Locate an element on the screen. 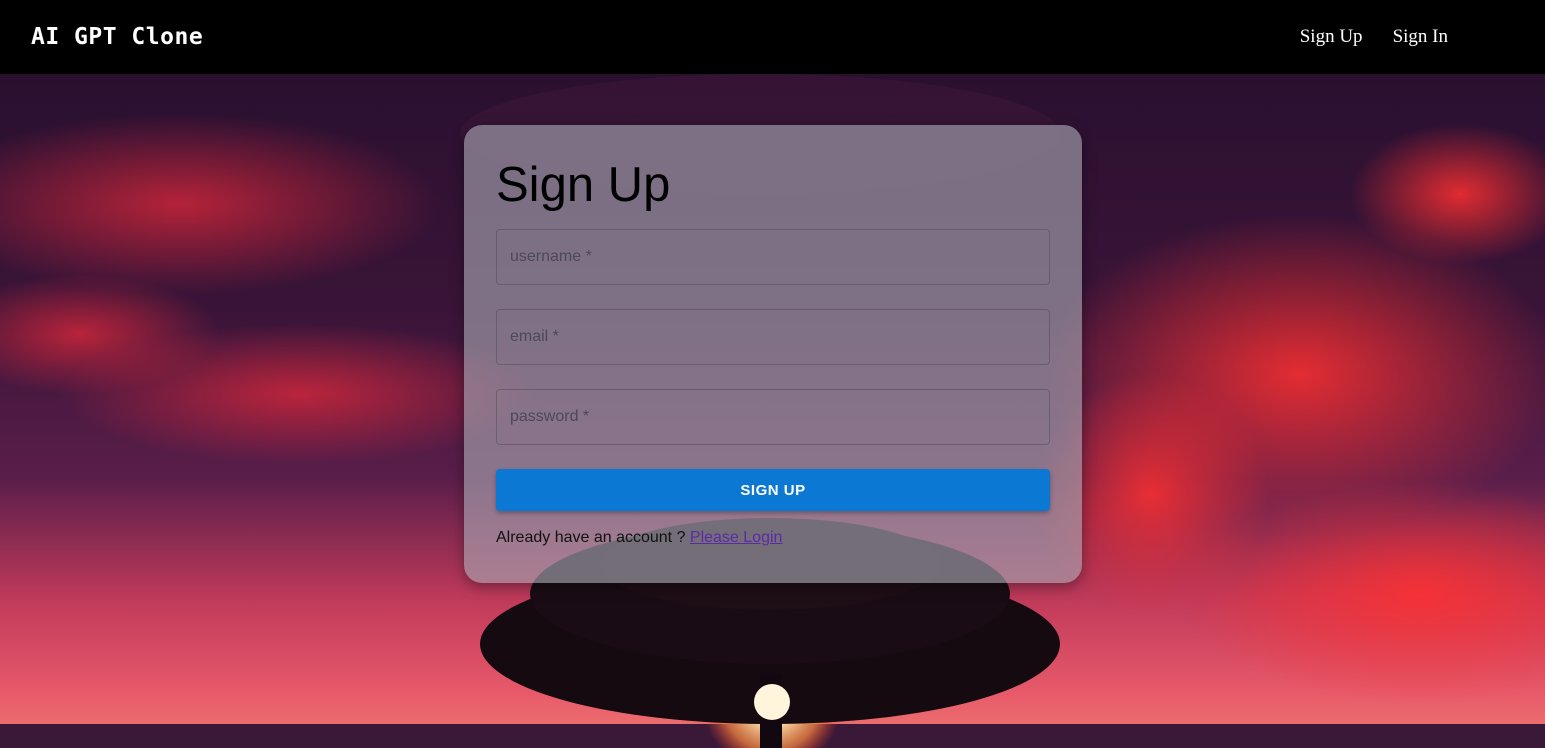 The image size is (1545, 748). sign-up-title: Sign Up is located at coordinates (583, 185).